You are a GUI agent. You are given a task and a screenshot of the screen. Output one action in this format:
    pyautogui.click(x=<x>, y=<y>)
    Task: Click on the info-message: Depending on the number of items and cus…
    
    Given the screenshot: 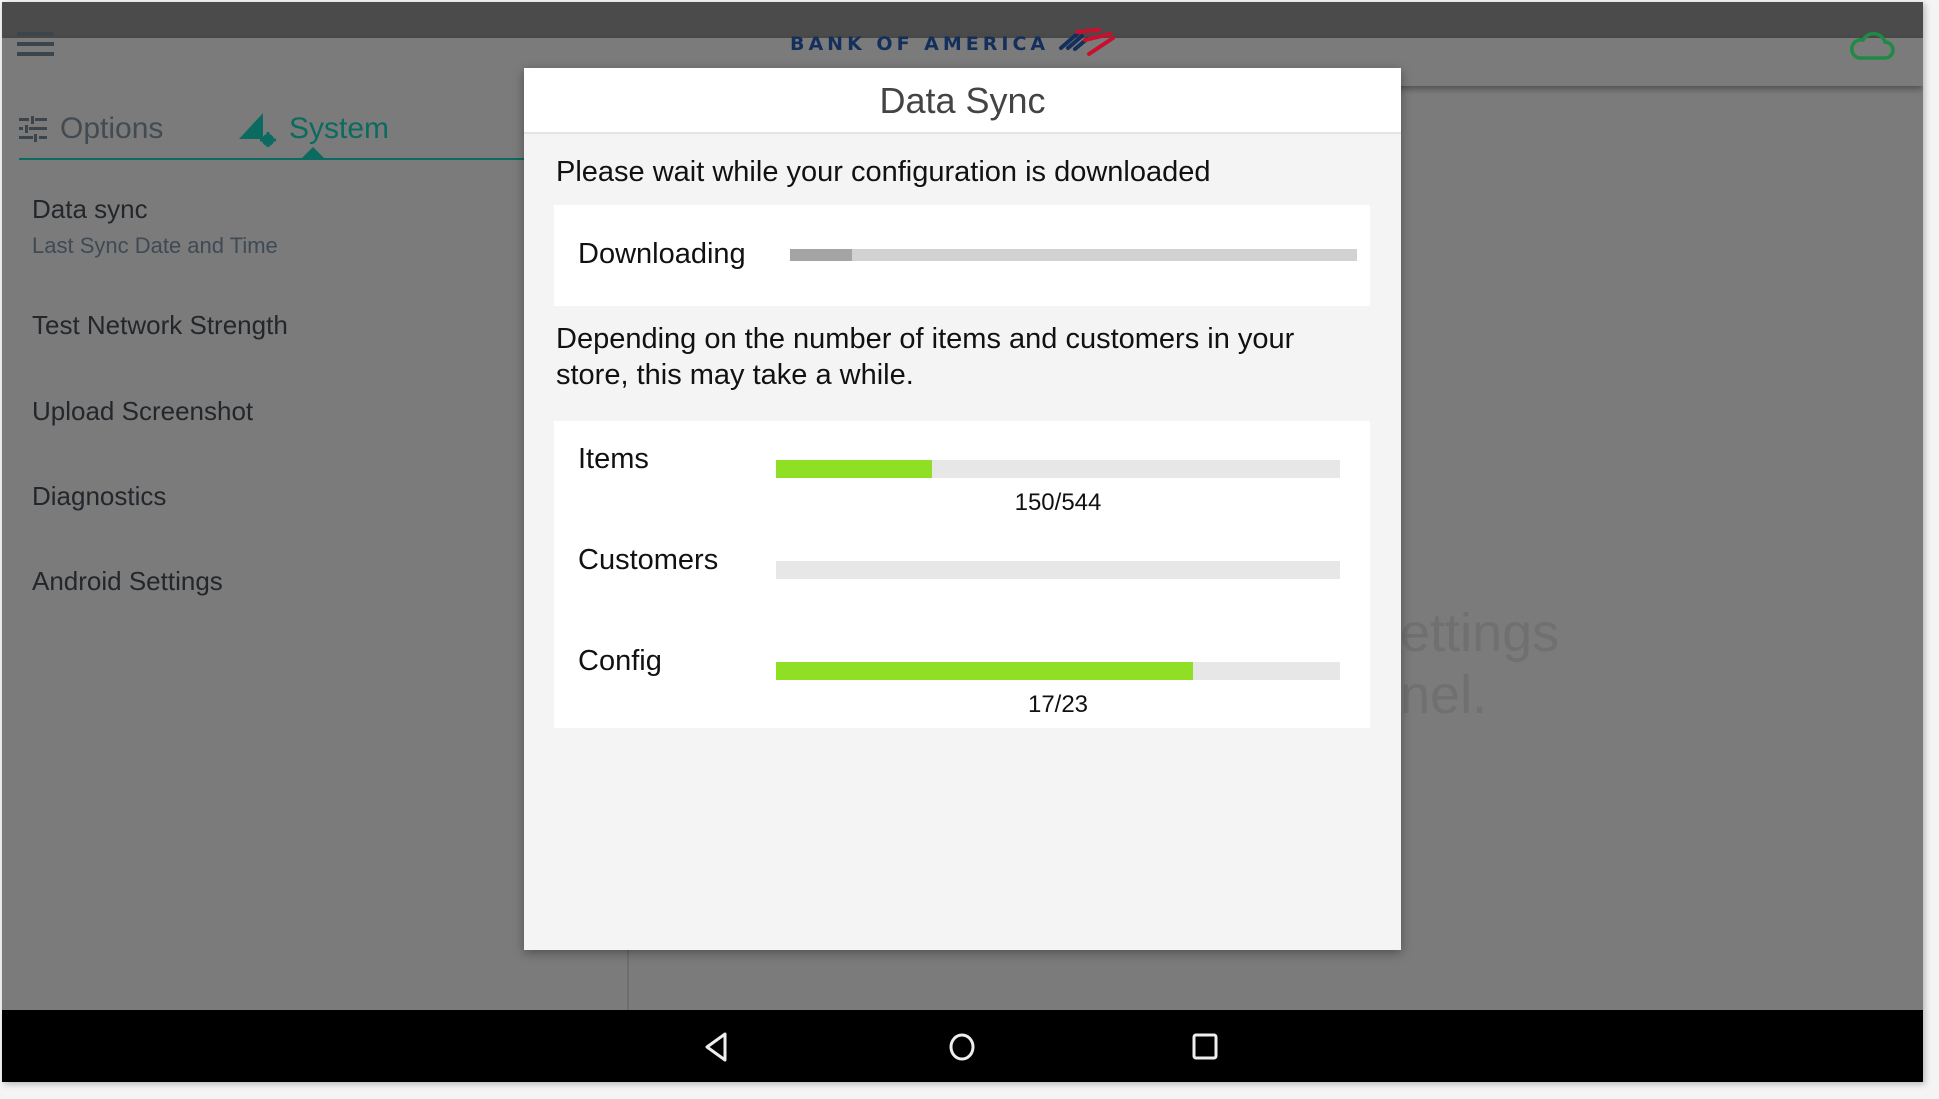 What is the action you would take?
    pyautogui.click(x=925, y=357)
    